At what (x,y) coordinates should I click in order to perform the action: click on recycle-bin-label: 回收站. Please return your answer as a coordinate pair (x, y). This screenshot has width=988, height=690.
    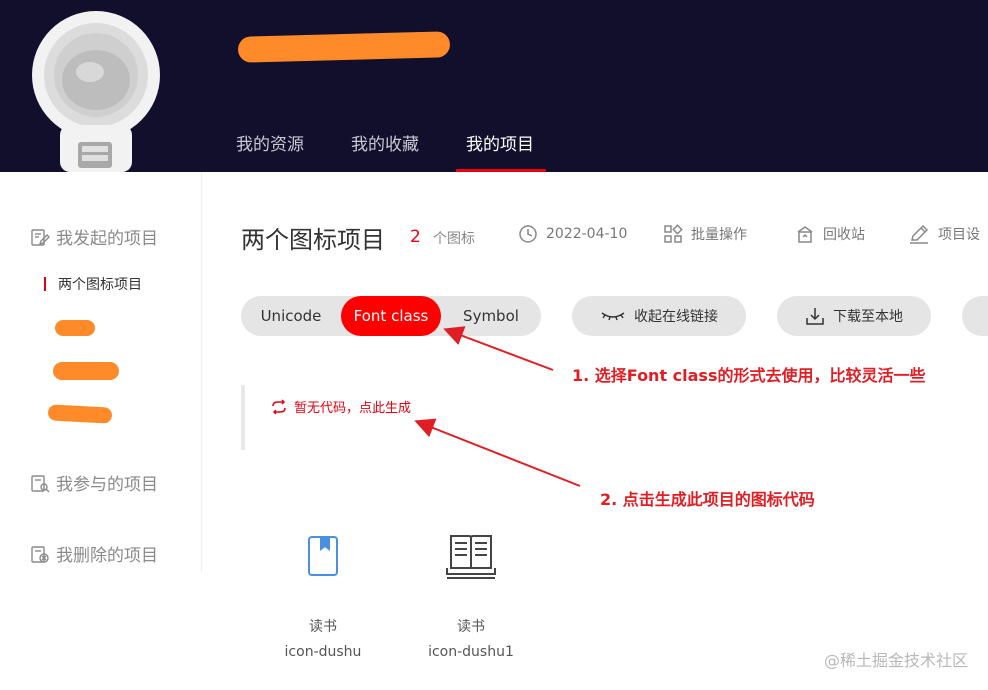
    Looking at the image, I should click on (844, 235).